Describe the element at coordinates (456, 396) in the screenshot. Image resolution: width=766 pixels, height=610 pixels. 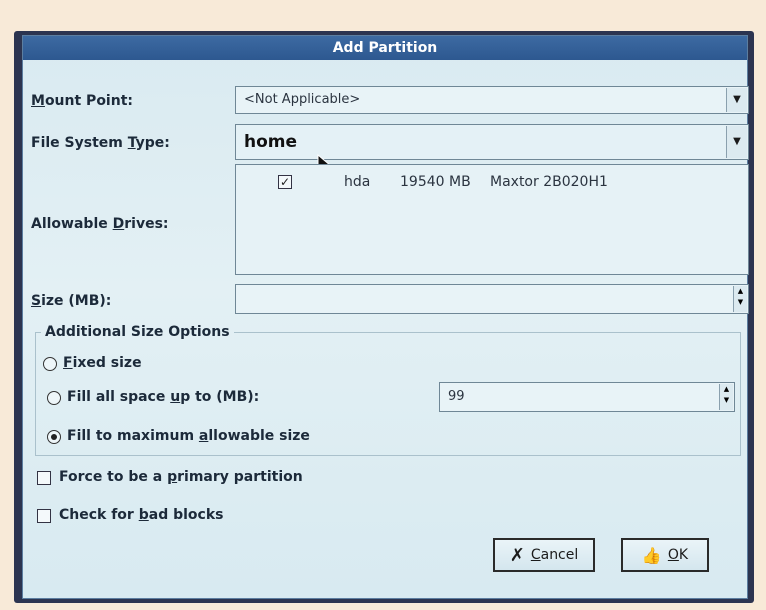
I see `fill-up-to-value: 99` at that location.